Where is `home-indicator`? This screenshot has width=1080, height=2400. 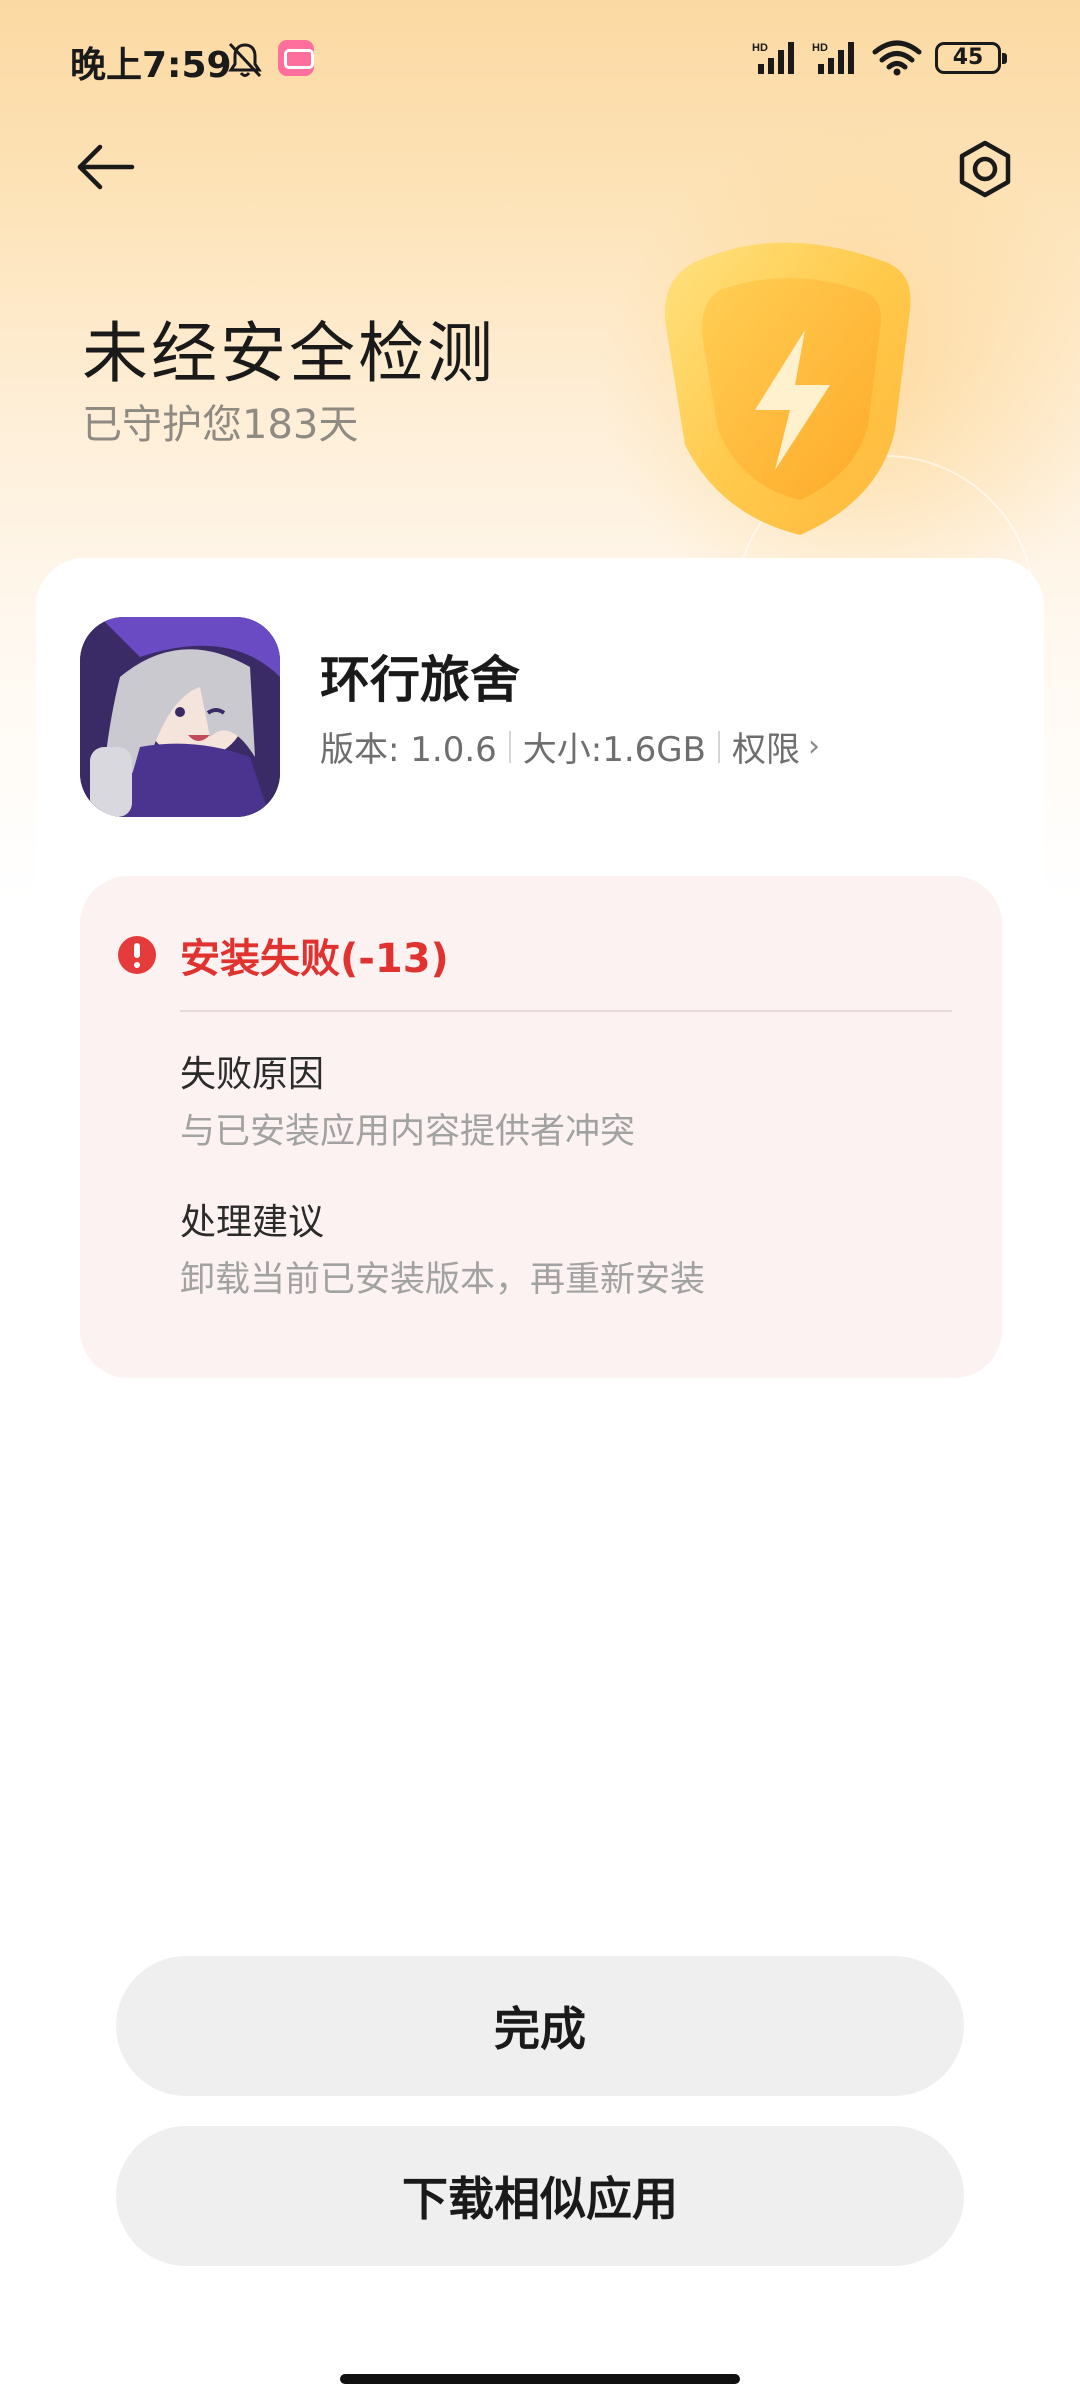 home-indicator is located at coordinates (540, 2379).